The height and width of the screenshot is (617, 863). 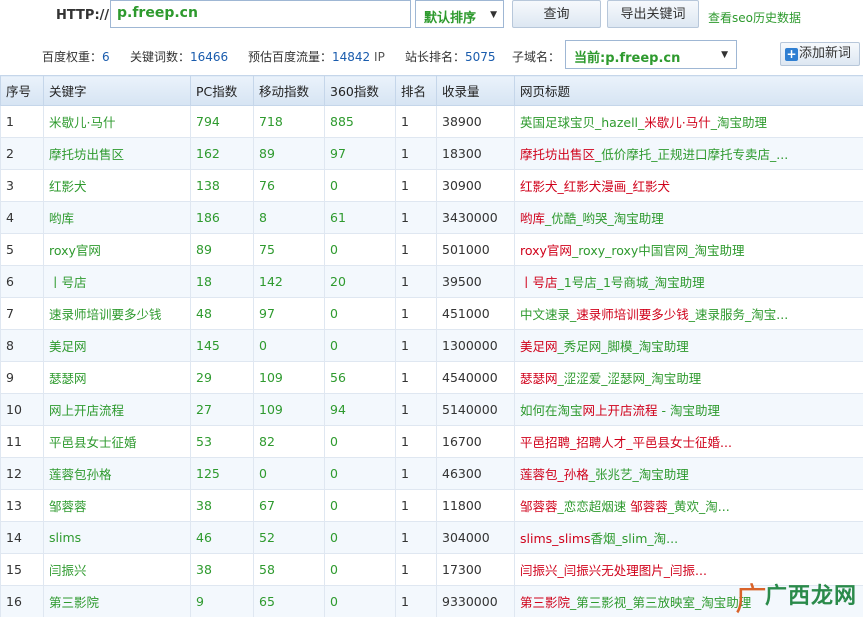 What do you see at coordinates (209, 57) in the screenshot?
I see `keyword-count-value: 16466` at bounding box center [209, 57].